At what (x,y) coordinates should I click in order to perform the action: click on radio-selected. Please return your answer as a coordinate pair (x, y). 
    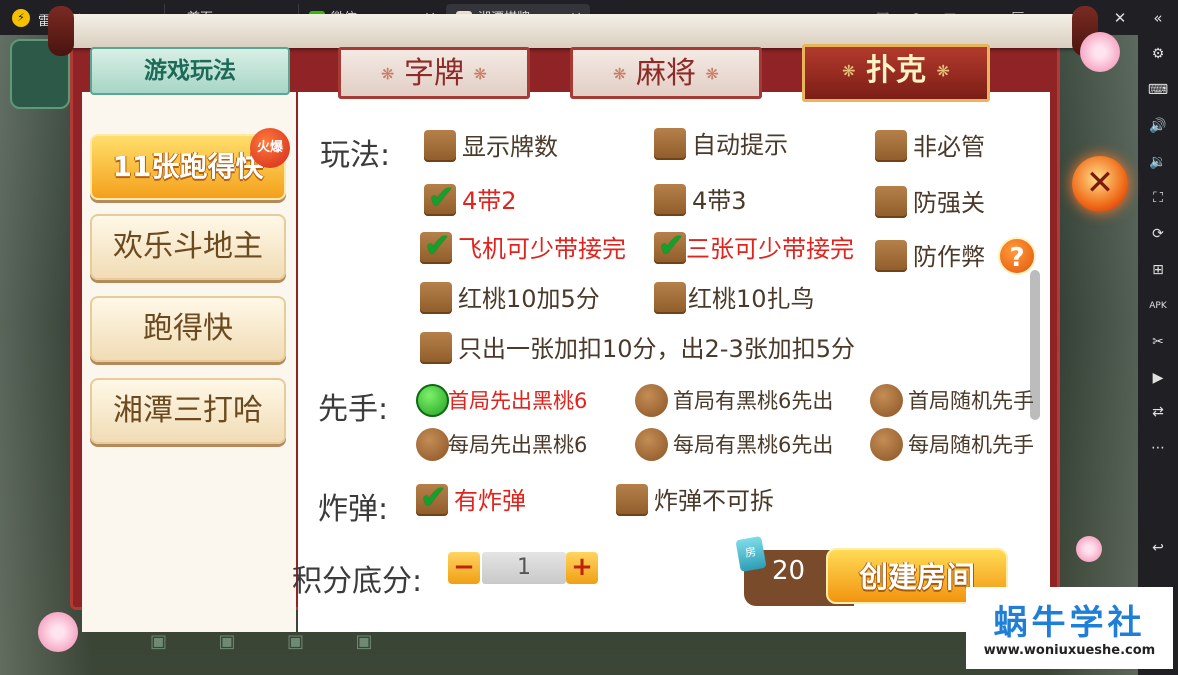
    Looking at the image, I should click on (432, 400).